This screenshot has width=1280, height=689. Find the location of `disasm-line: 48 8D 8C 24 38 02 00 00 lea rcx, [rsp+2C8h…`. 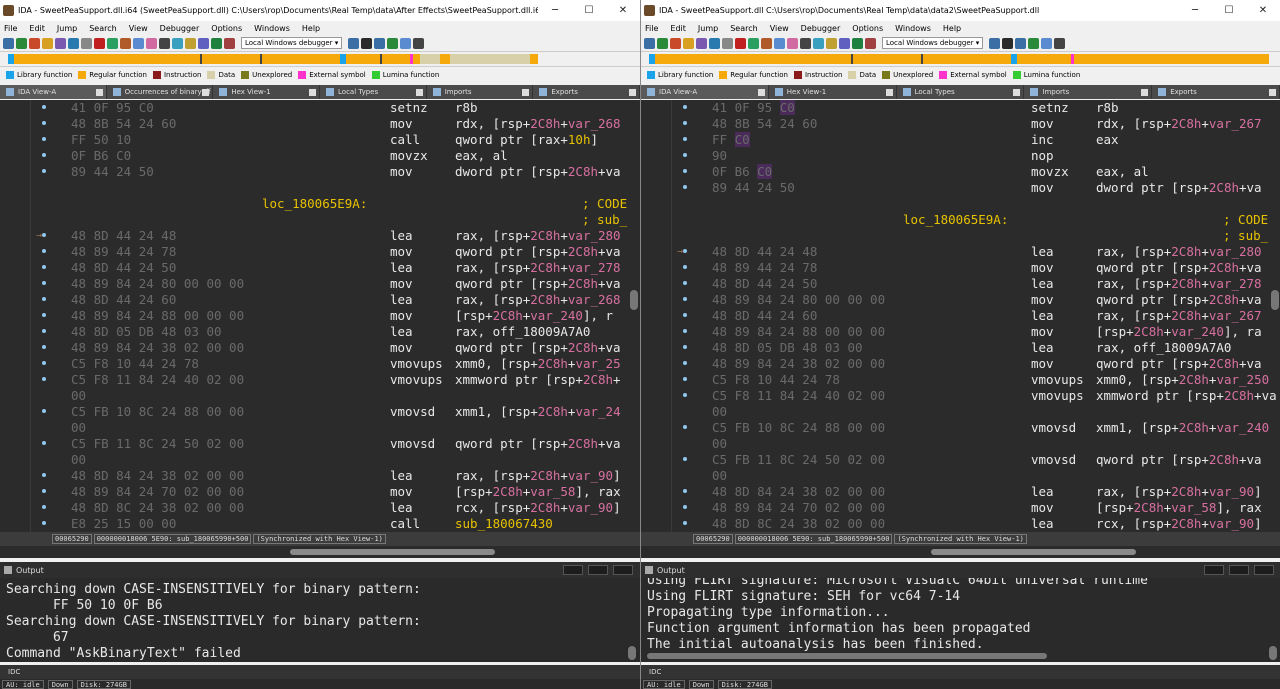

disasm-line: 48 8D 8C 24 38 02 00 00 lea rcx, [rsp+2C8h… is located at coordinates (320, 508).